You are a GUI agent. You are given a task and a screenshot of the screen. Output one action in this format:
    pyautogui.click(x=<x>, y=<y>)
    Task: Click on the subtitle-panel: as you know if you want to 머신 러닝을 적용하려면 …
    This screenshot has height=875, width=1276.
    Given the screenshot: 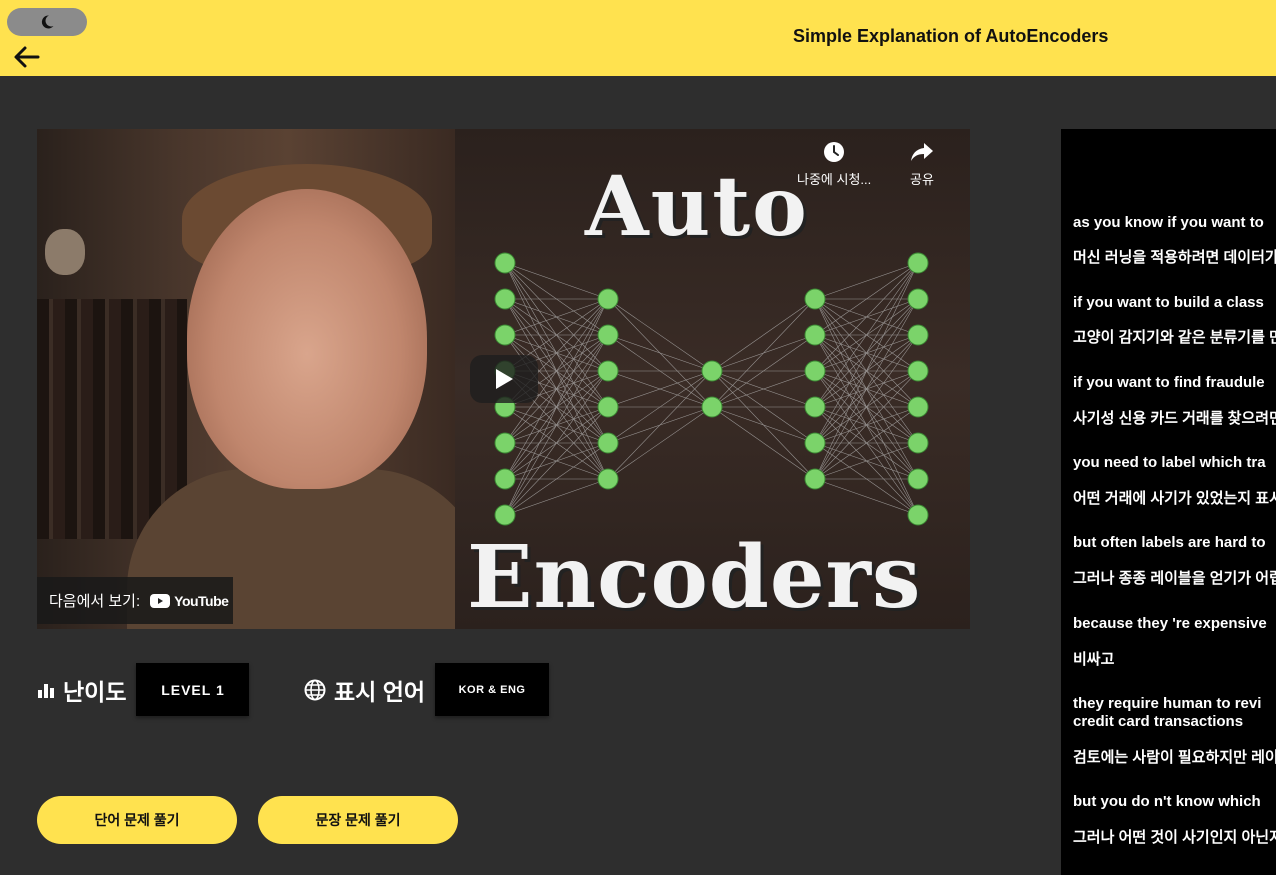 What is the action you would take?
    pyautogui.click(x=1168, y=502)
    